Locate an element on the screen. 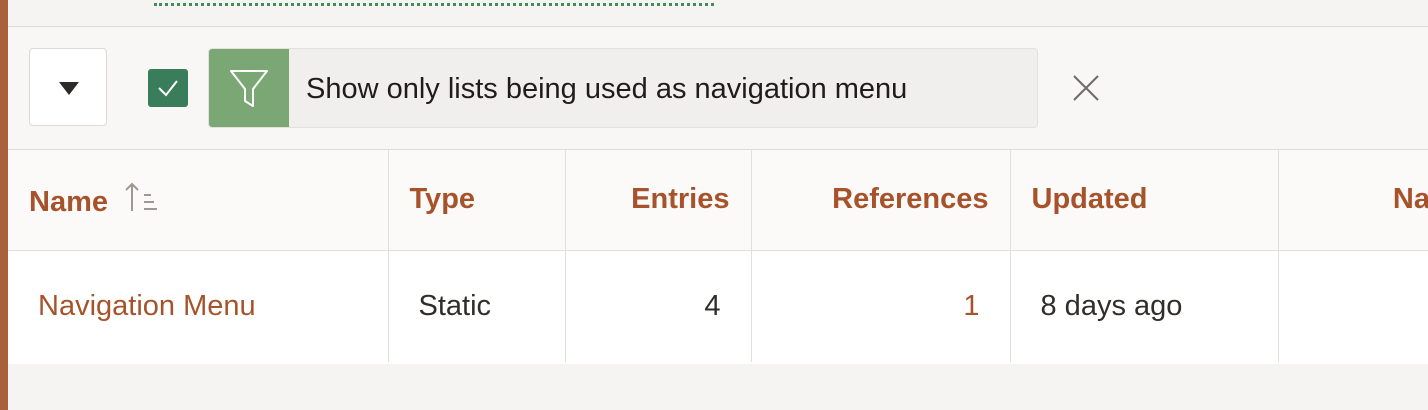 This screenshot has height=410, width=1428. column-header-type: Type is located at coordinates (477, 200).